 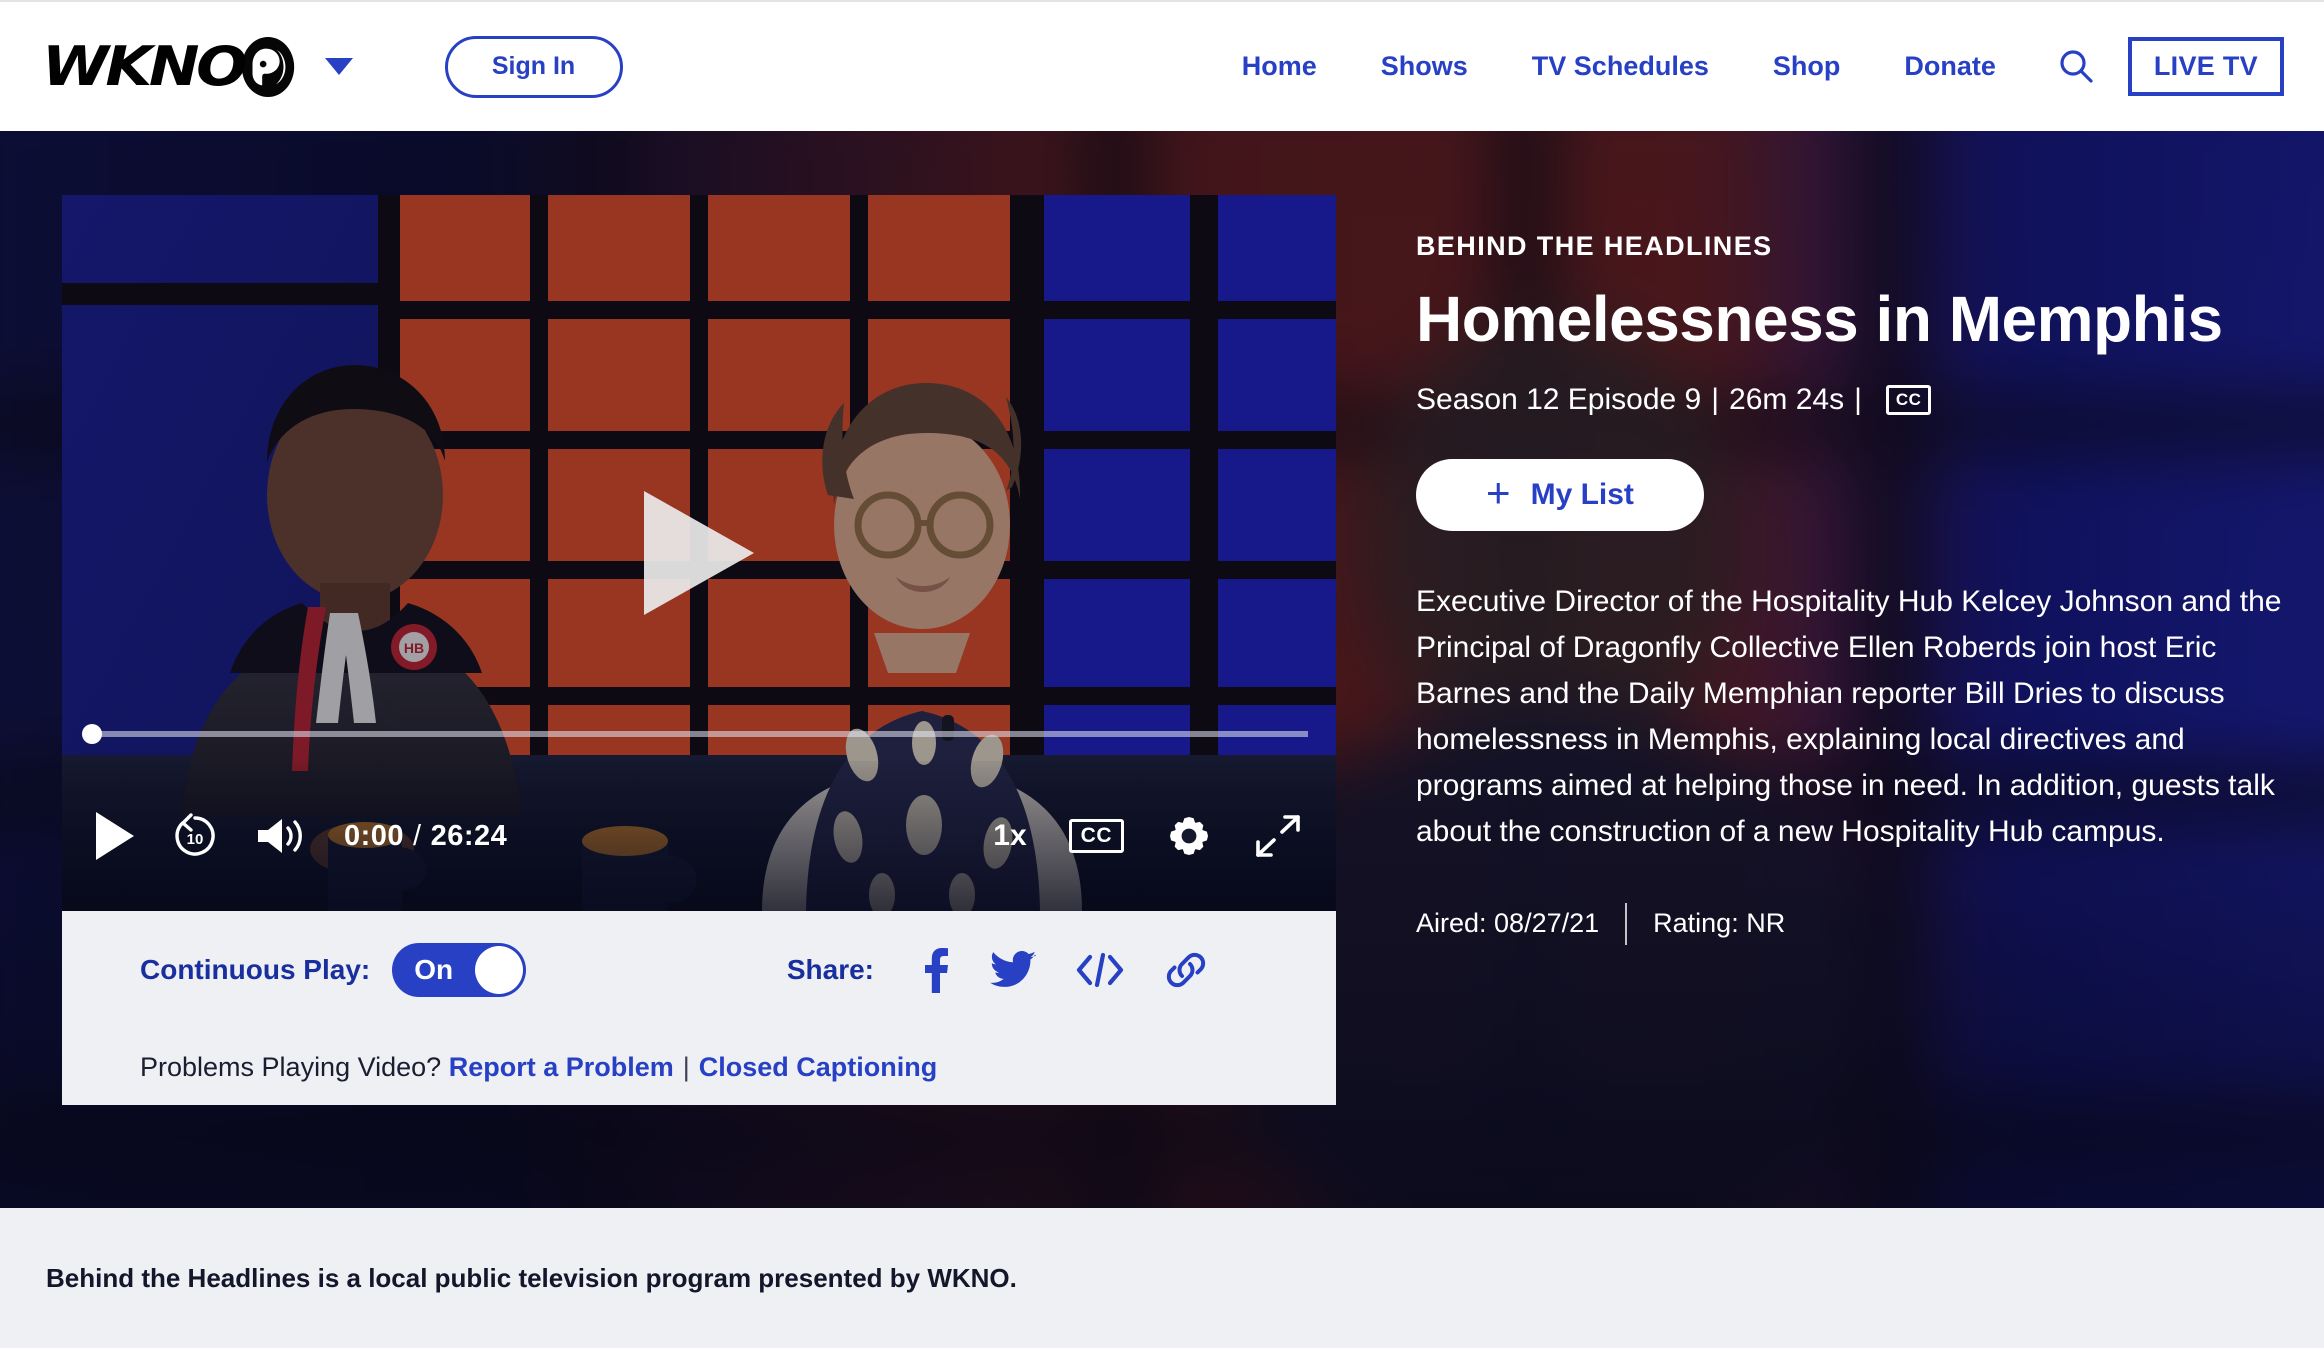 I want to click on wkno-logo: WKNO, so click(x=170, y=66).